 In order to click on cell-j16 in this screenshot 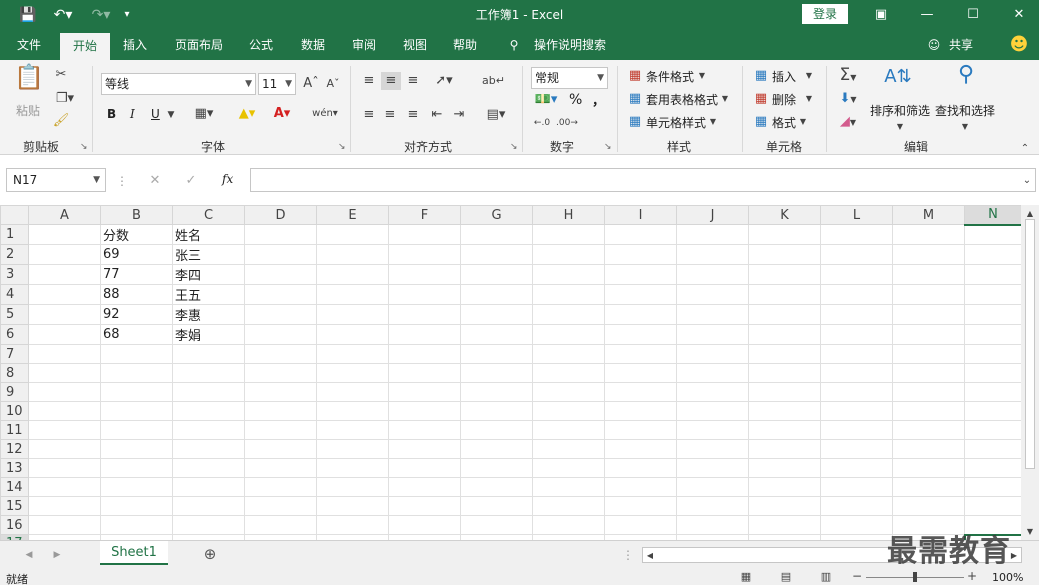, I will do `click(712, 525)`.